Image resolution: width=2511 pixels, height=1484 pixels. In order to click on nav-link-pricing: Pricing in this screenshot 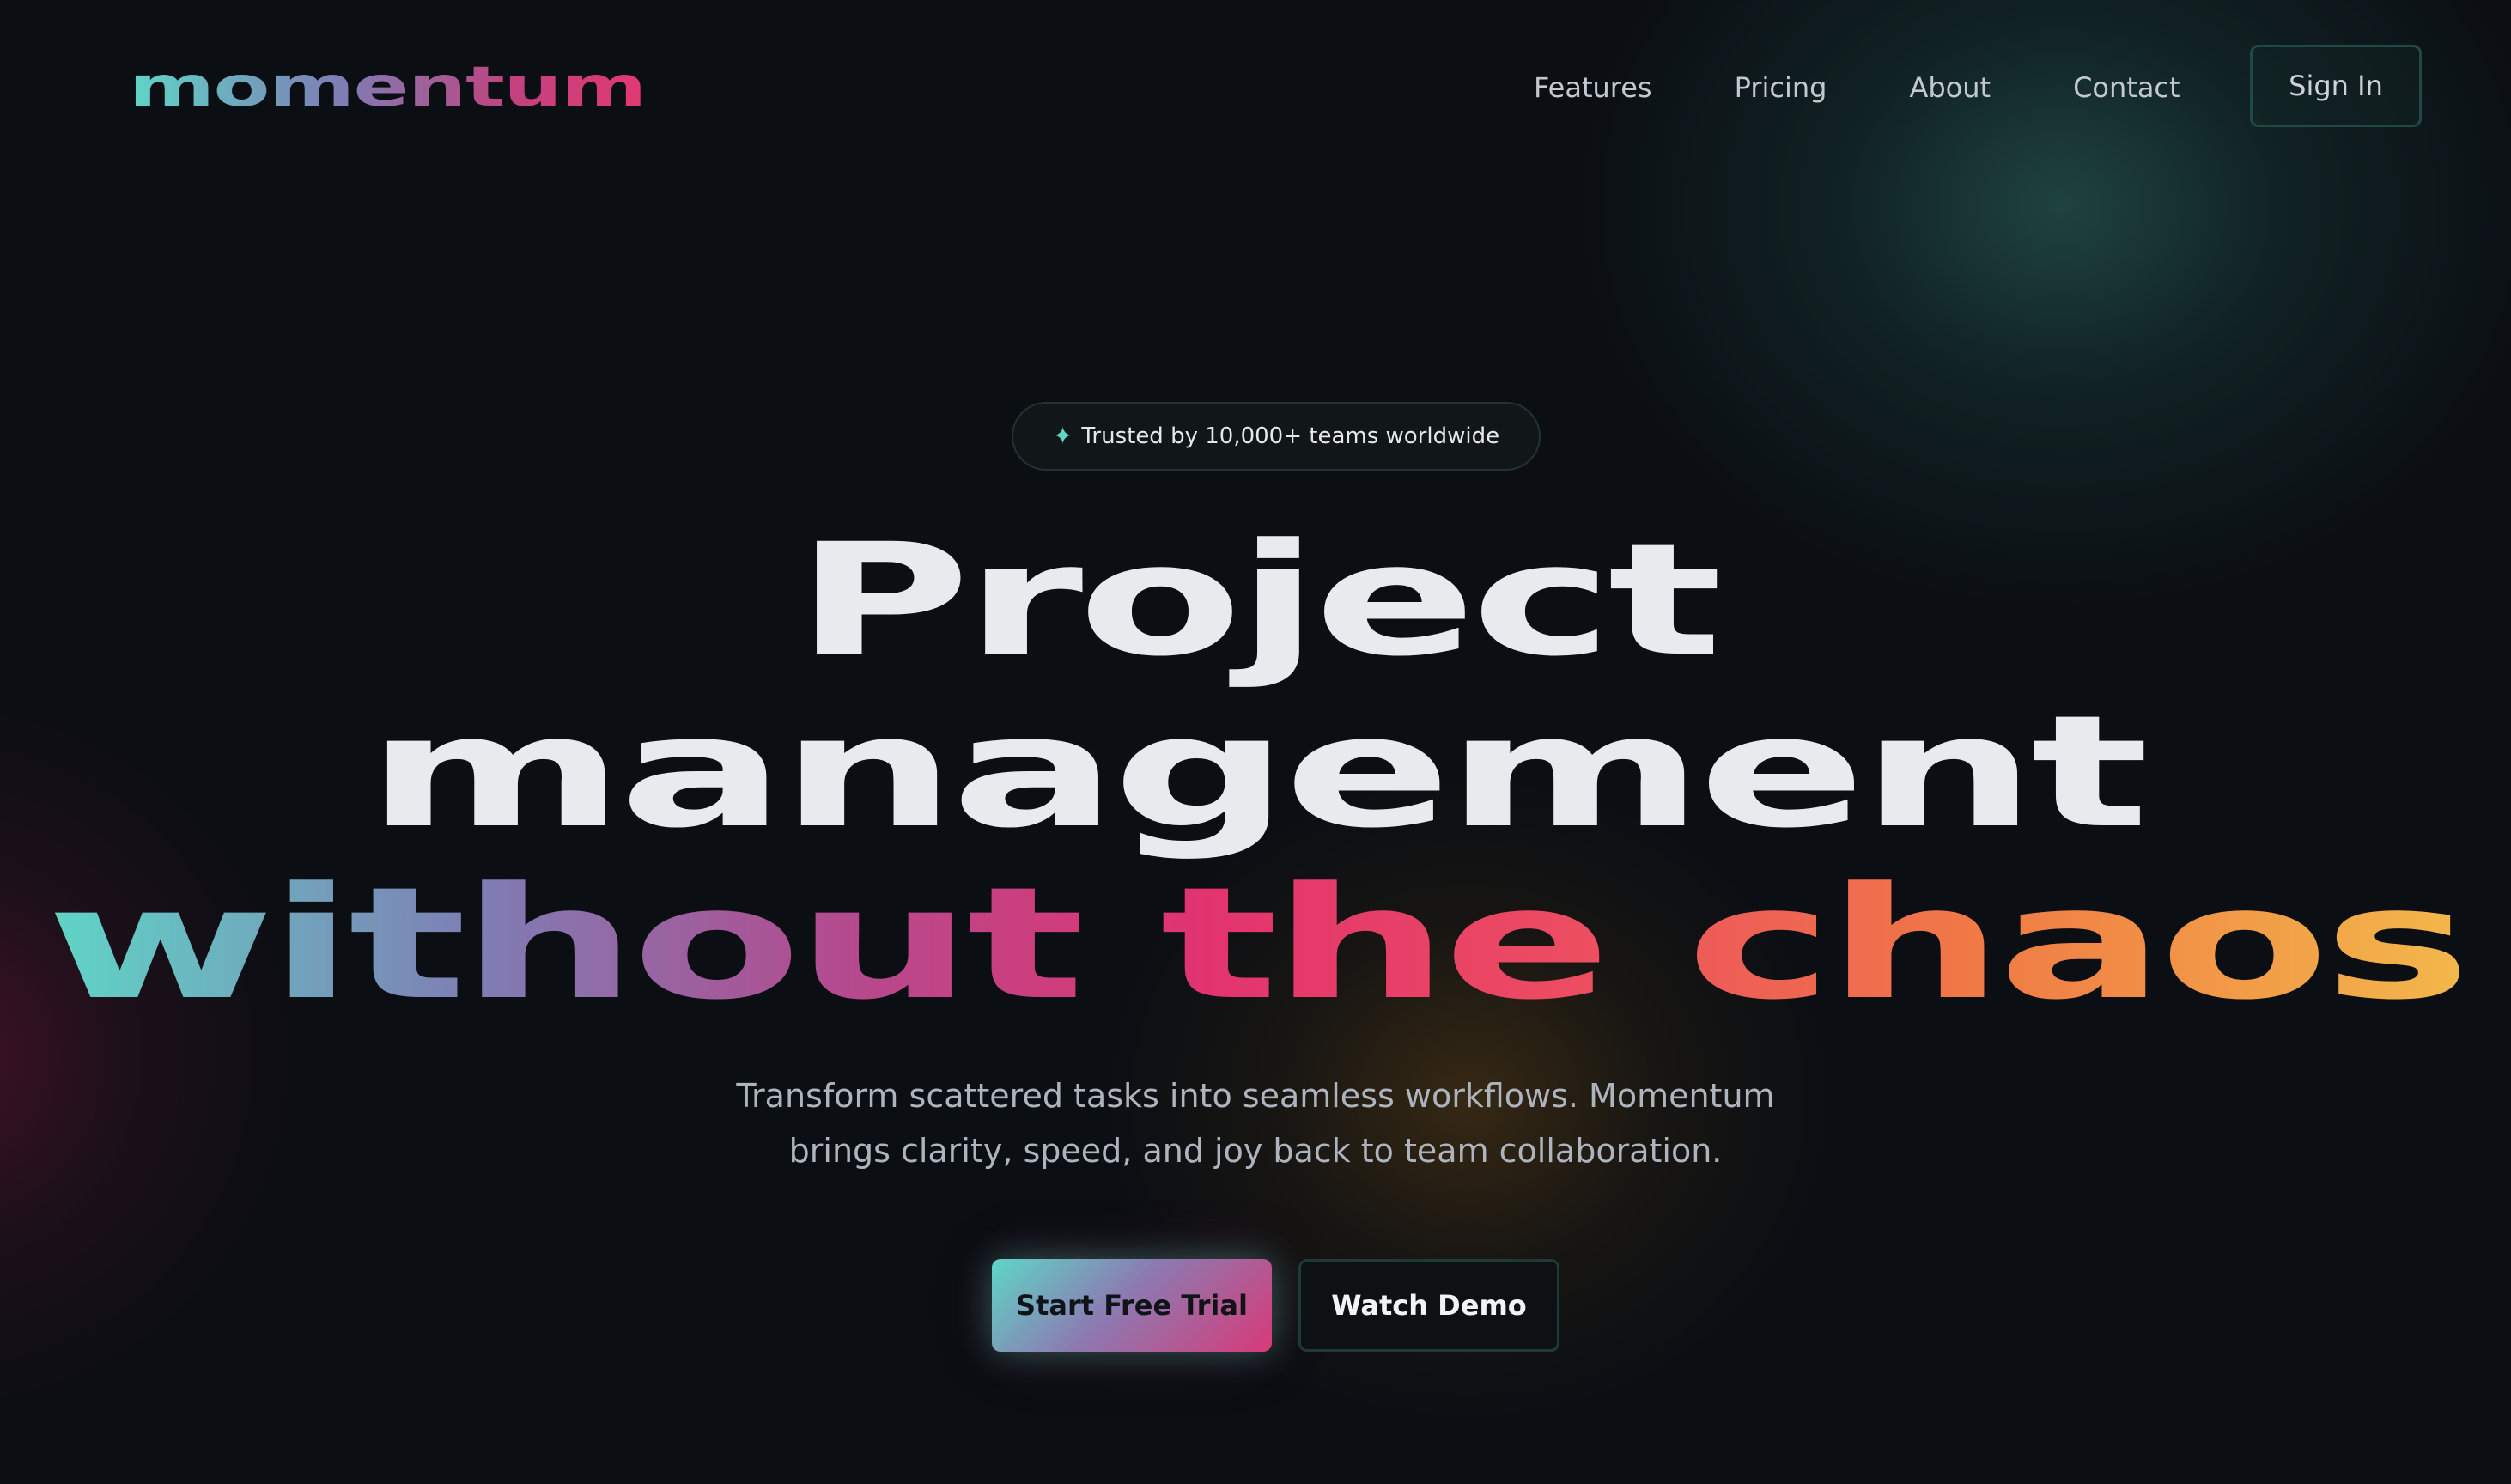, I will do `click(1781, 87)`.